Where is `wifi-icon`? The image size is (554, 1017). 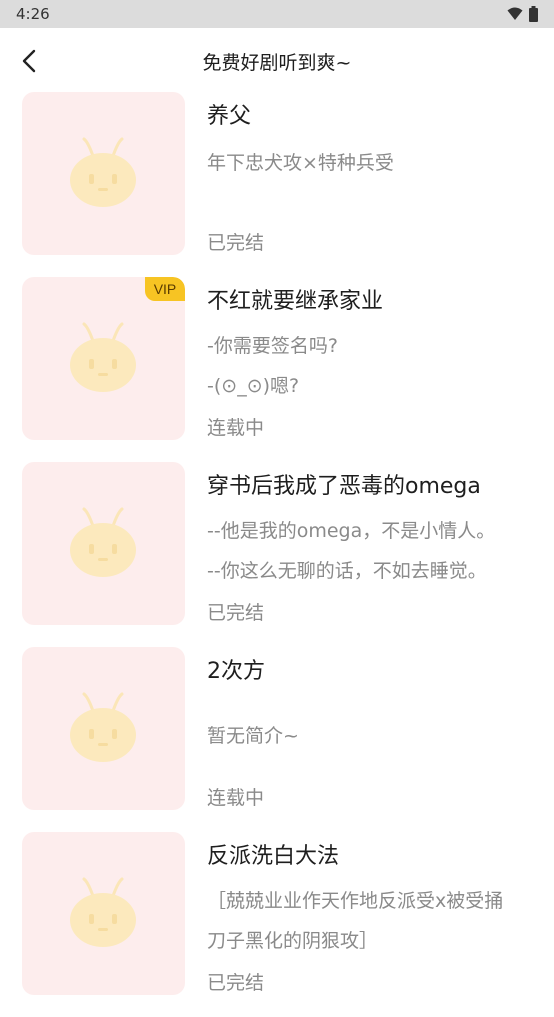
wifi-icon is located at coordinates (515, 13).